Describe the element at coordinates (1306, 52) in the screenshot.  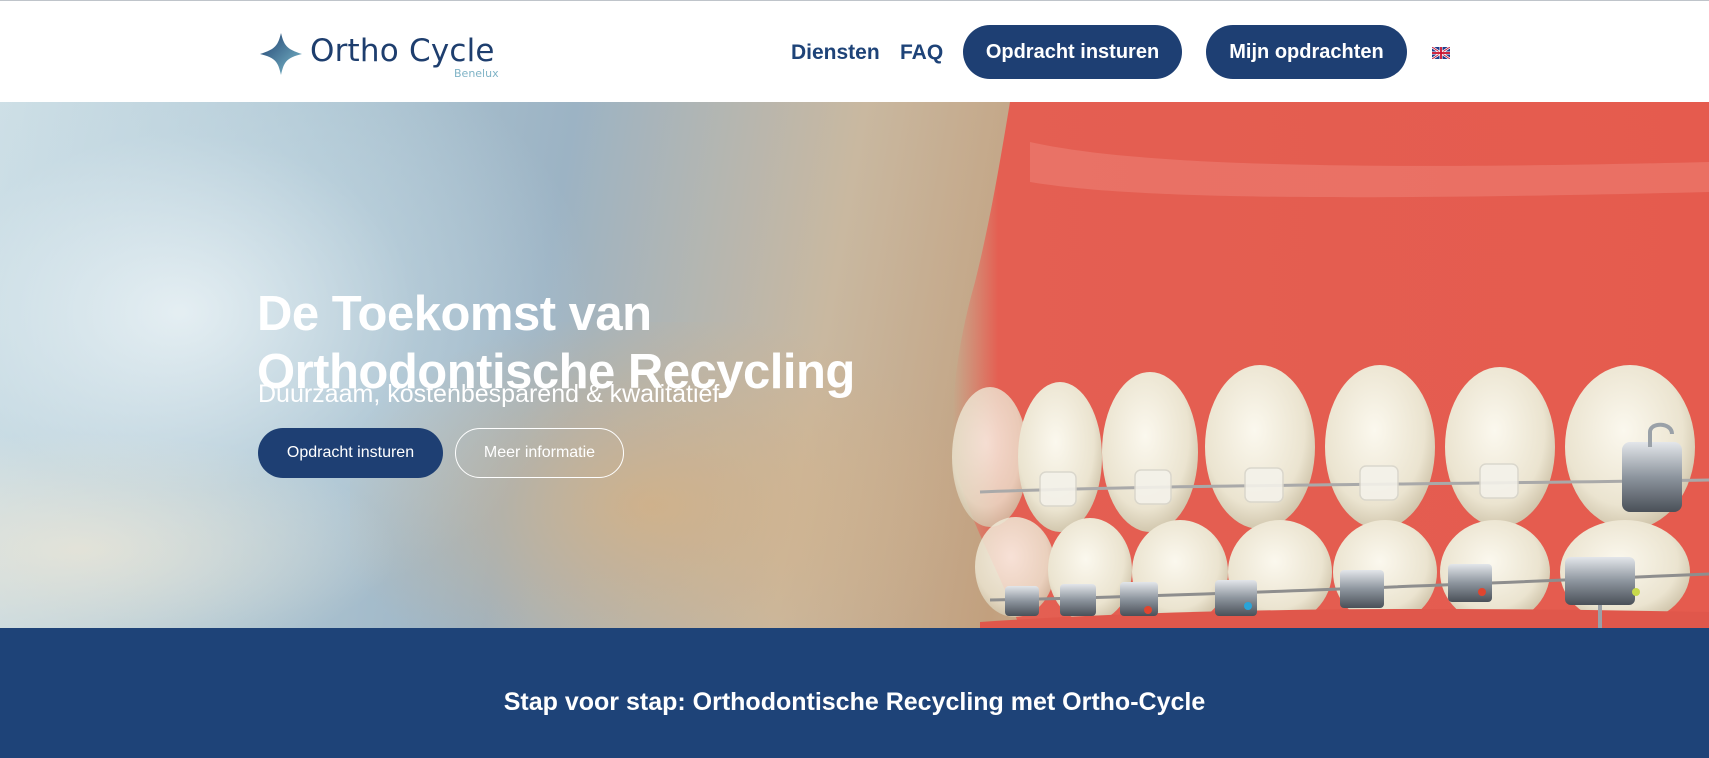
I see `my-orders-button: Mijn opdrachten` at that location.